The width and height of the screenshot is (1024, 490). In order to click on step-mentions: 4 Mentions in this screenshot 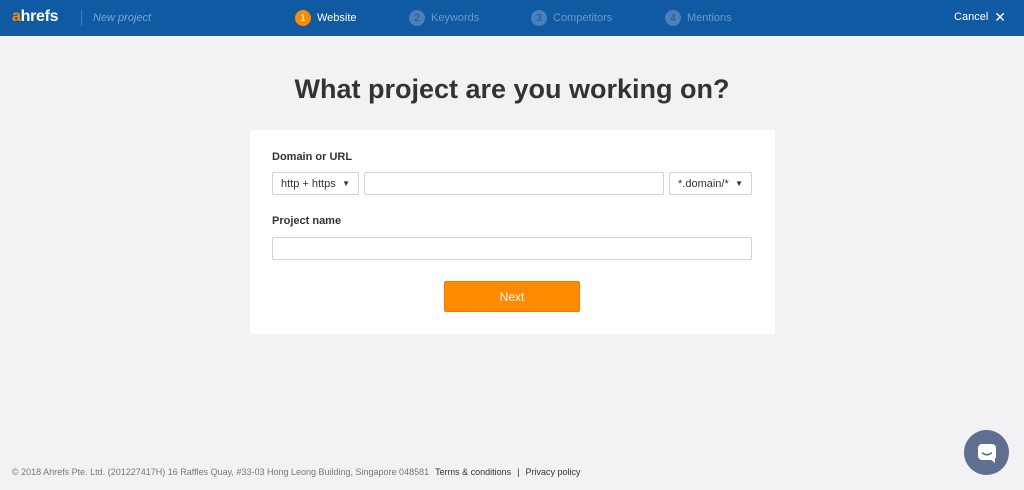, I will do `click(698, 18)`.